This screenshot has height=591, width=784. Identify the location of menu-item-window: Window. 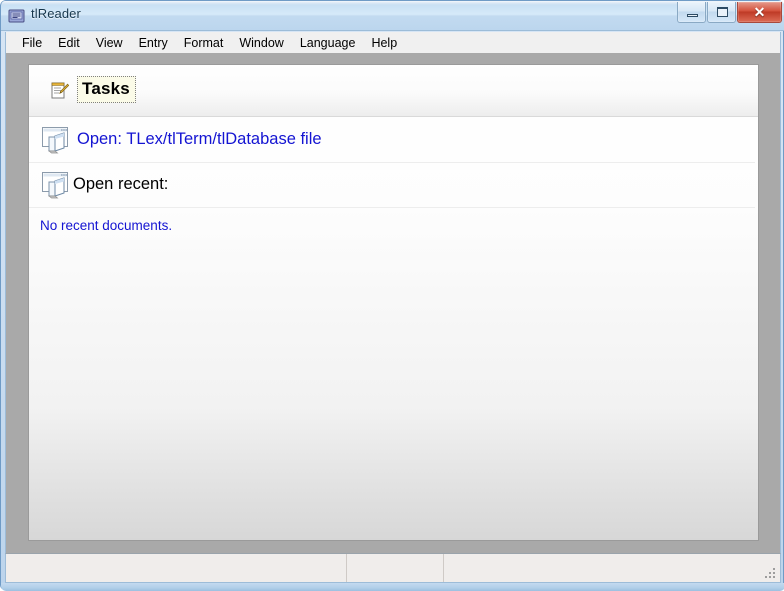
(261, 43).